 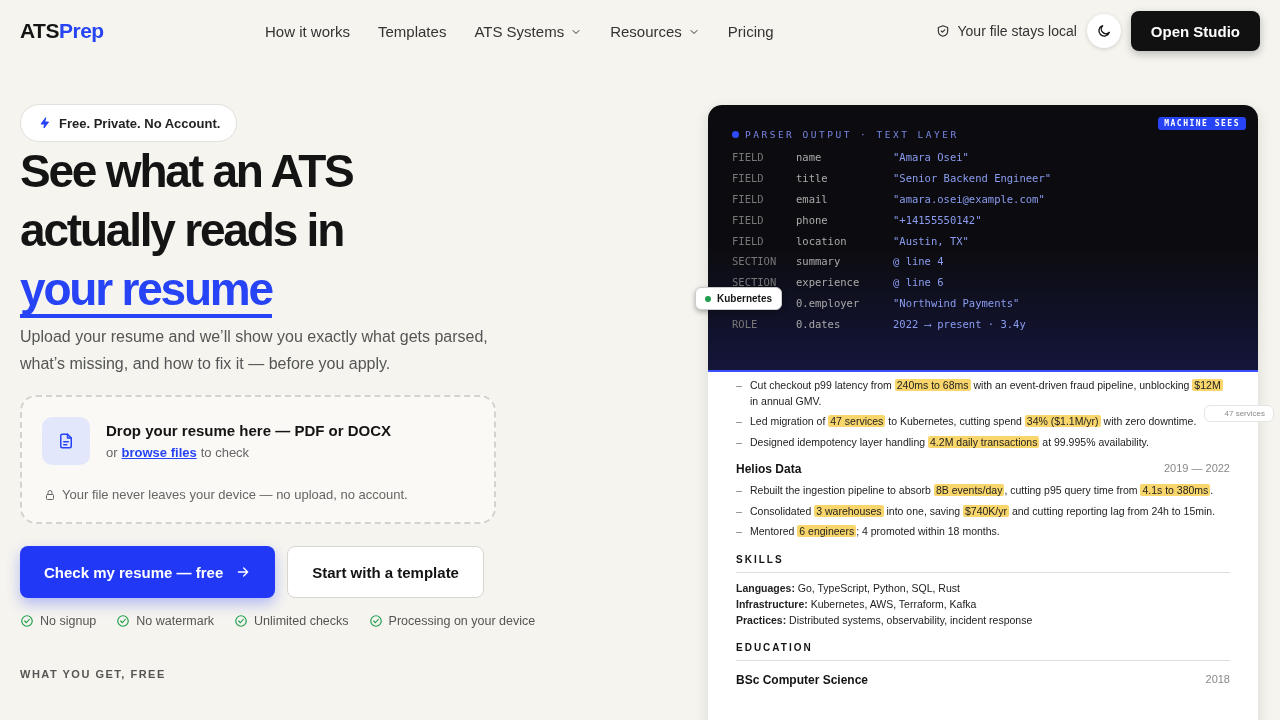 What do you see at coordinates (750, 31) in the screenshot?
I see `nav-link: Pricing` at bounding box center [750, 31].